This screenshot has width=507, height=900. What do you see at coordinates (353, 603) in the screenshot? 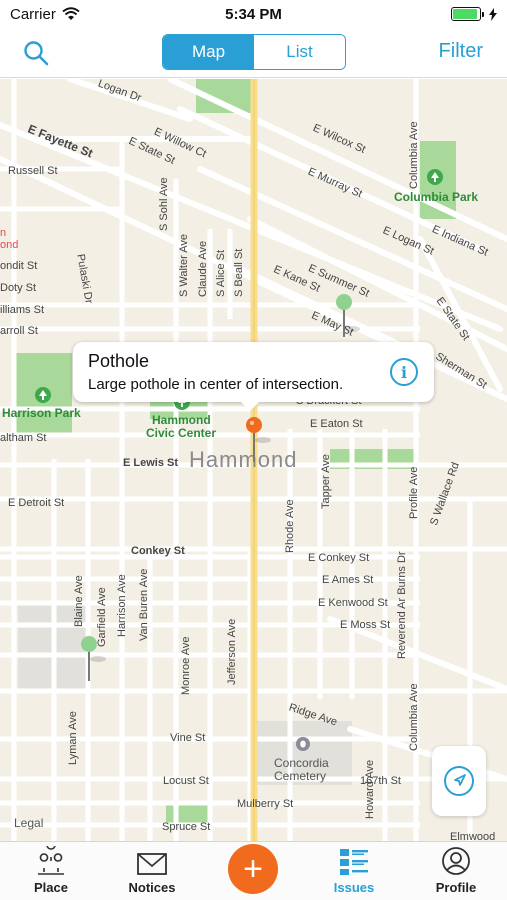
I see `street-label: E Kenwood St` at bounding box center [353, 603].